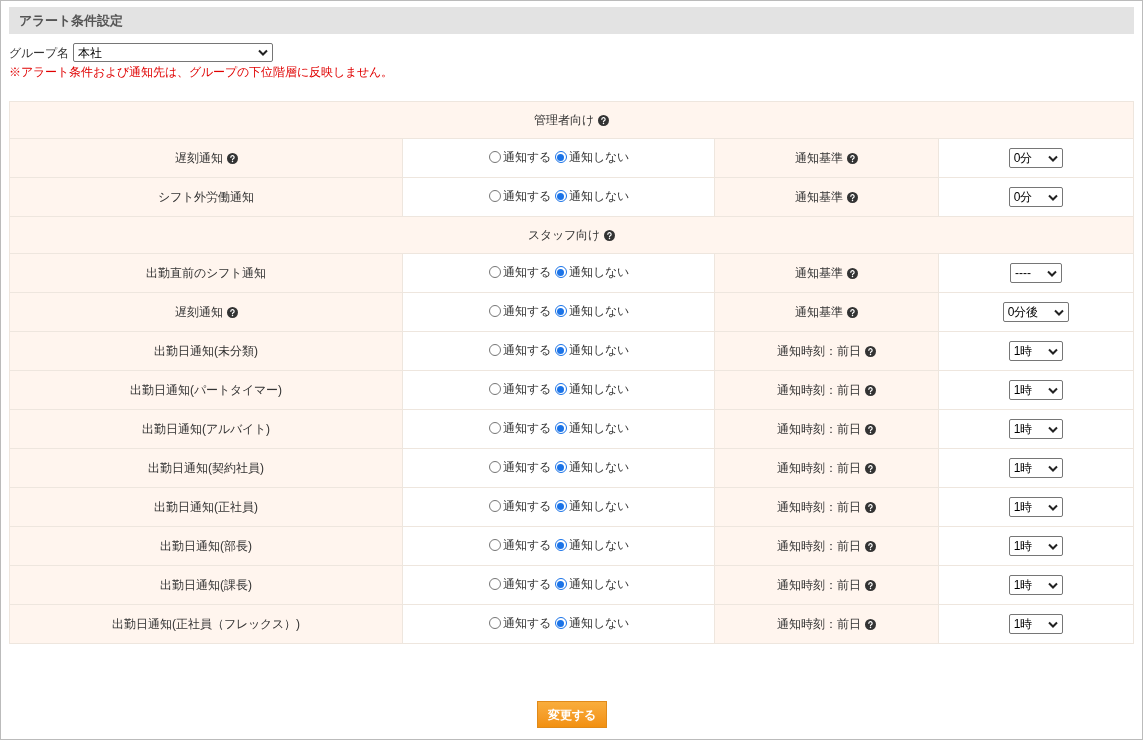  What do you see at coordinates (201, 72) in the screenshot?
I see `notice-text: ※アラート条件および通知先は、グループの下位階層に反映しません。` at bounding box center [201, 72].